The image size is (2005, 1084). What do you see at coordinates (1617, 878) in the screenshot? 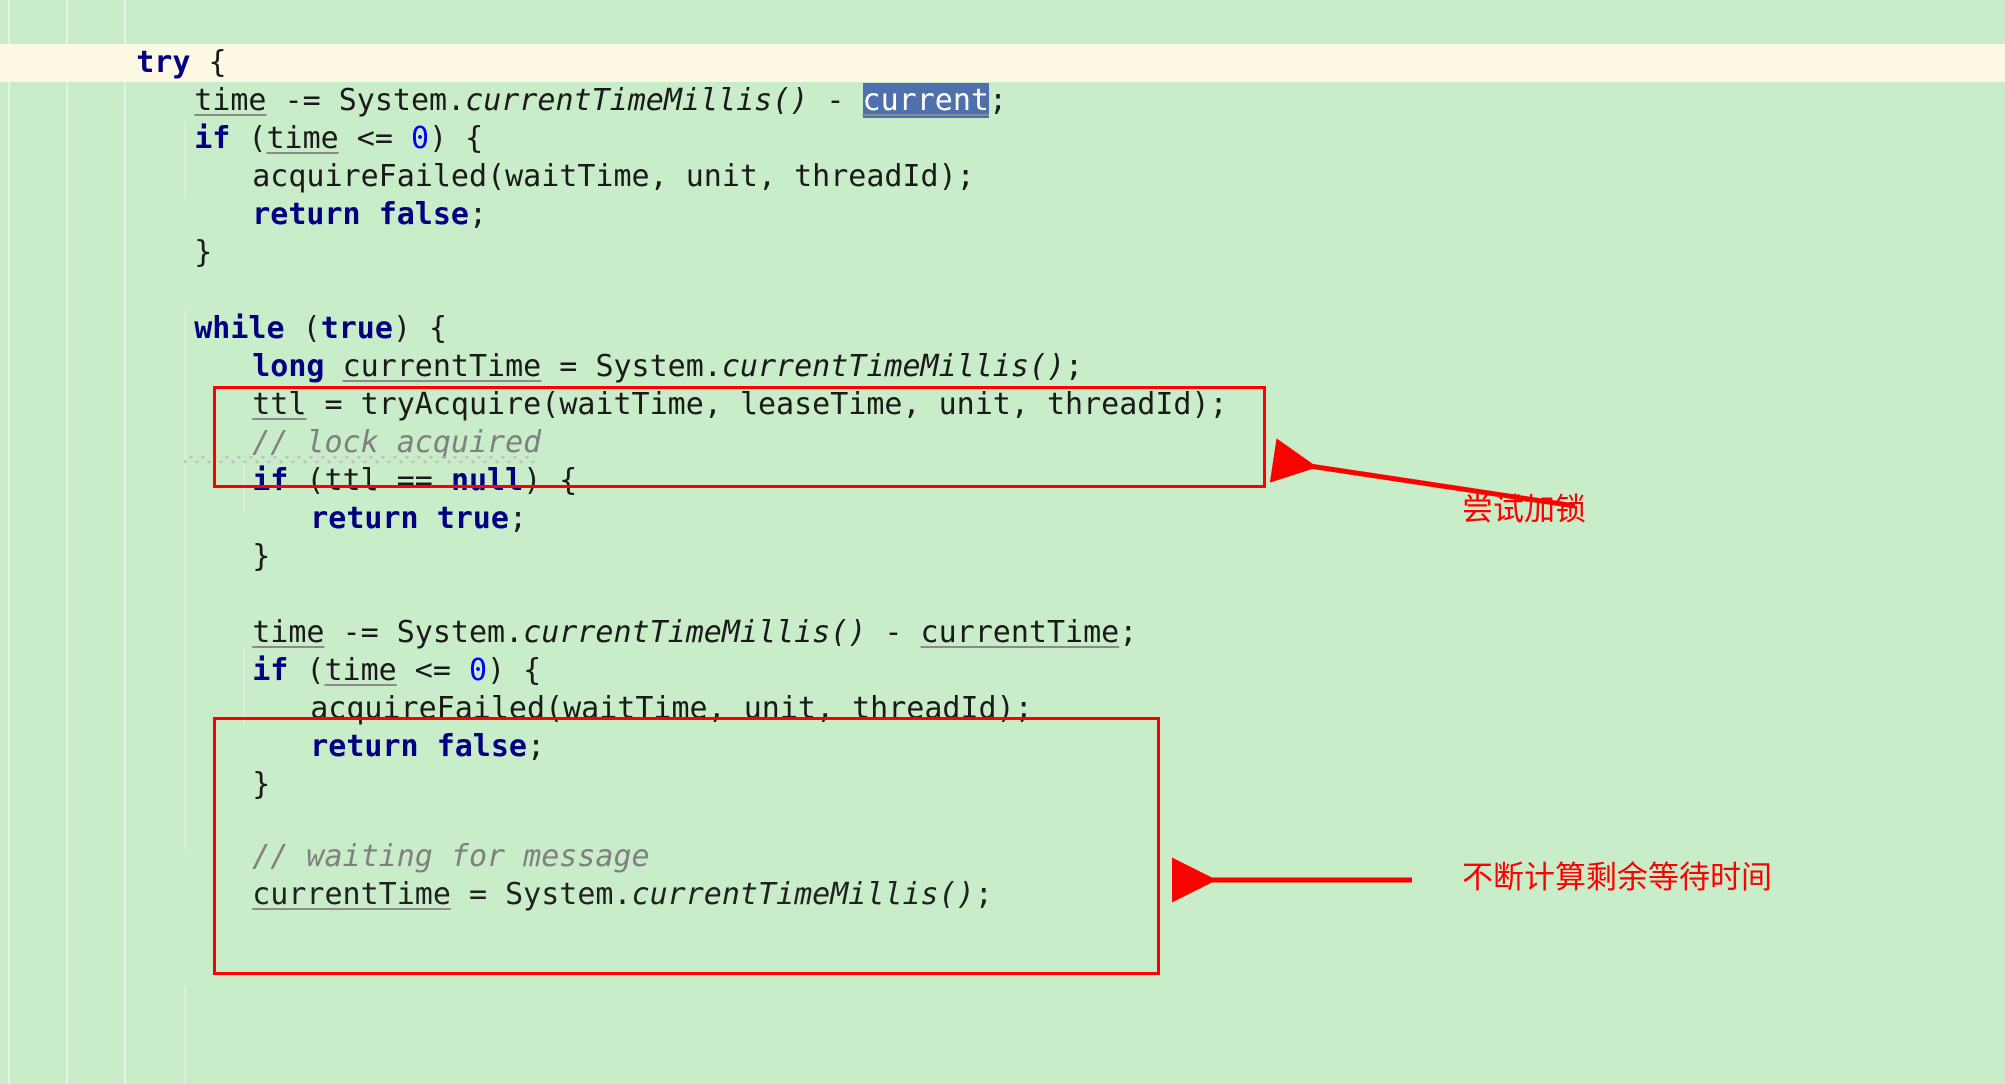
I see `annotation-label-remaining-time: 不断计算剩余等待时间` at bounding box center [1617, 878].